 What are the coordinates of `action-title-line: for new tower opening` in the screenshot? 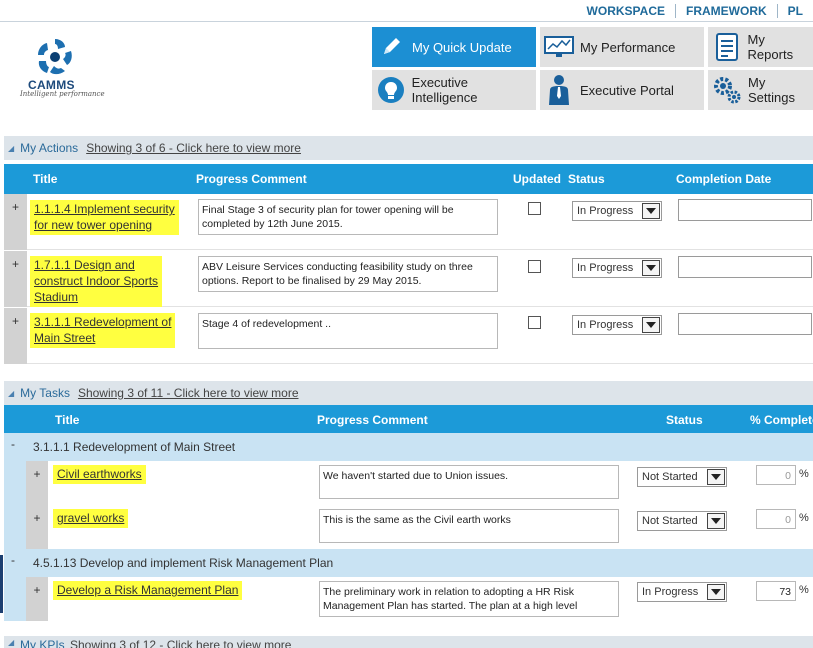 It's located at (93, 225).